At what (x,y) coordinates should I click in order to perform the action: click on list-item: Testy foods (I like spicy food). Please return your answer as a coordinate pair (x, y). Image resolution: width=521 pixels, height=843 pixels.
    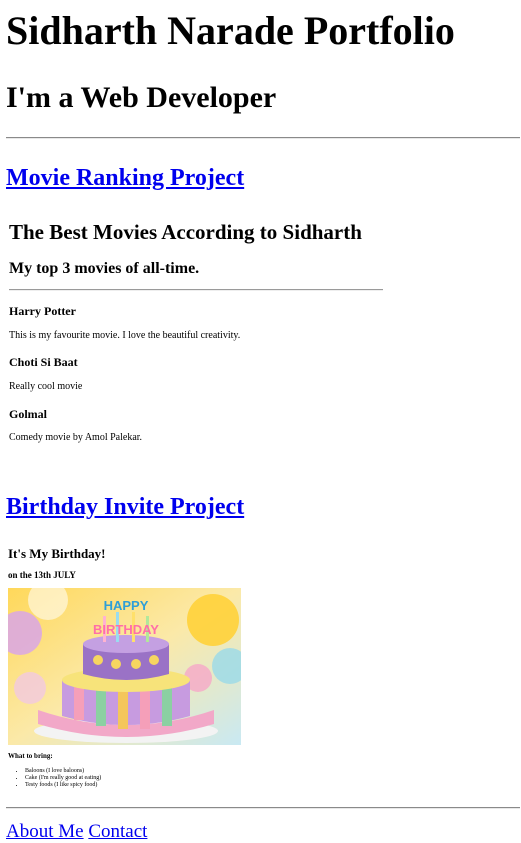
    Looking at the image, I should click on (63, 785).